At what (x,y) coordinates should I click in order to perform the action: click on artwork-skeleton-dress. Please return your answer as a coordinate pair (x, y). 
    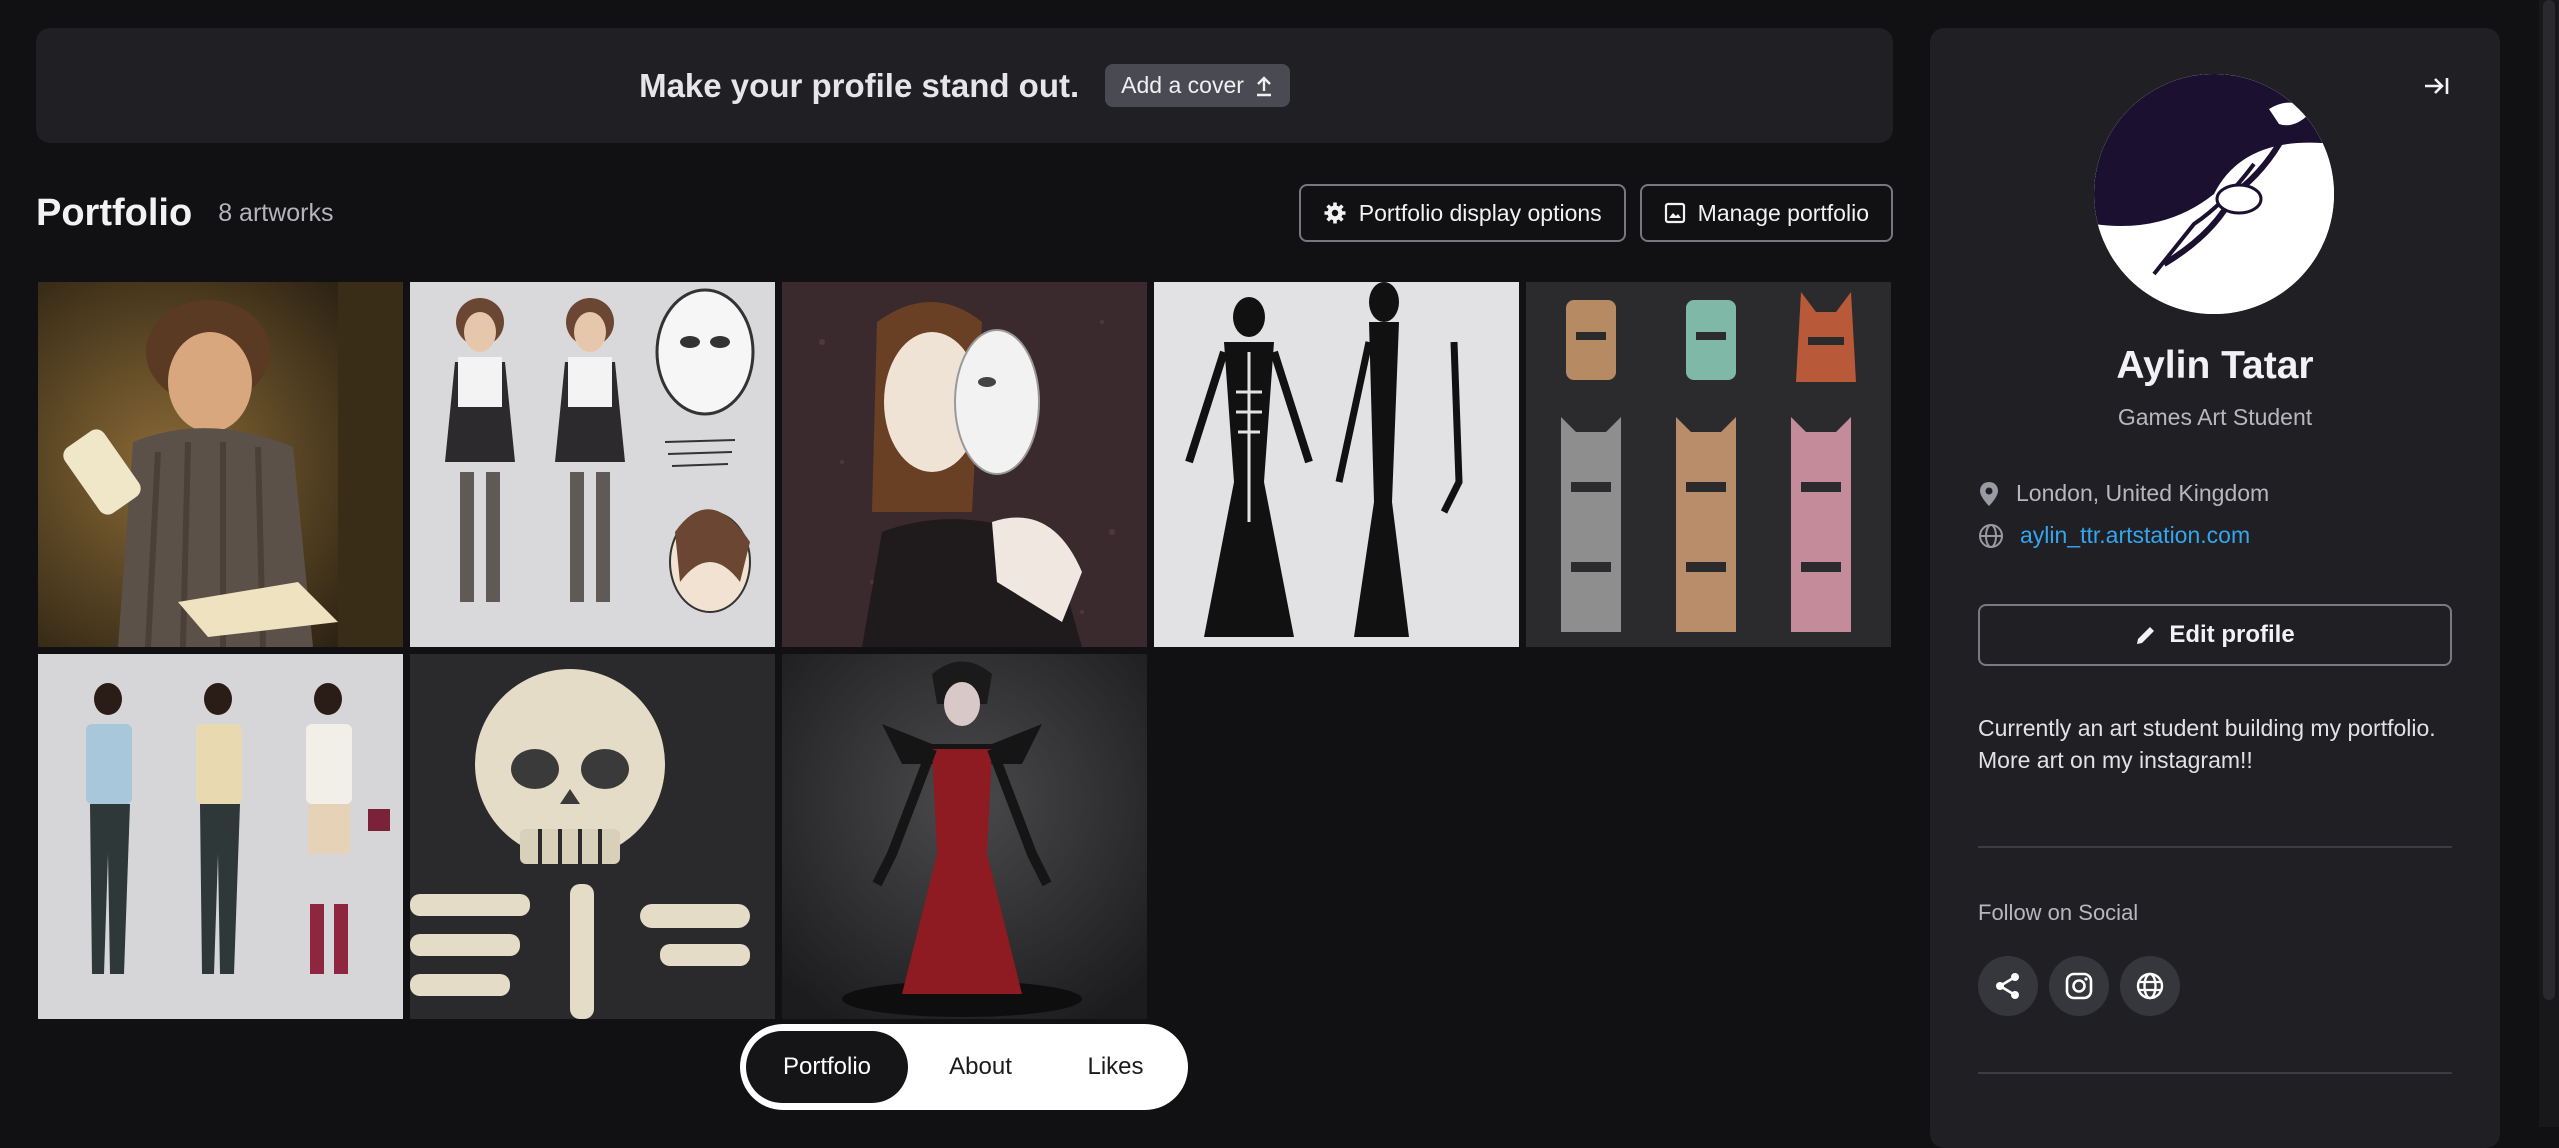
    Looking at the image, I should click on (1336, 464).